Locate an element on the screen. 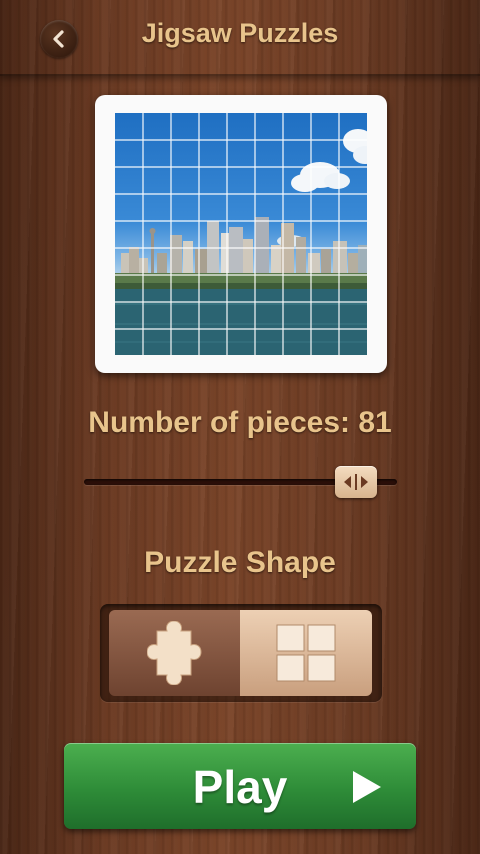 The width and height of the screenshot is (480, 854). puzzle-shape-selector is located at coordinates (241, 653).